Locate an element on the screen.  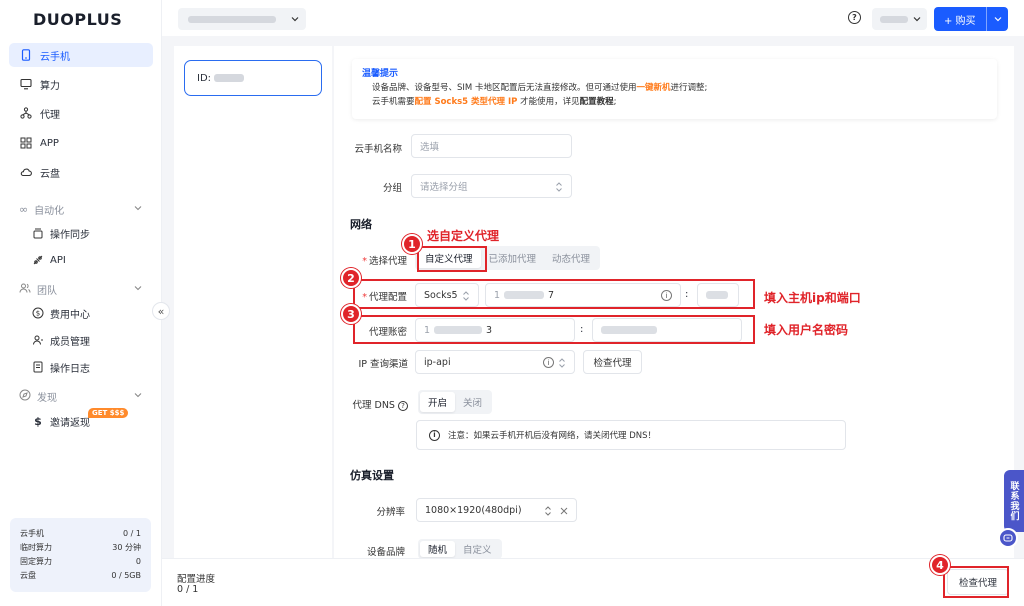
sidebar-item-logs: 操作日志 is located at coordinates (61, 367).